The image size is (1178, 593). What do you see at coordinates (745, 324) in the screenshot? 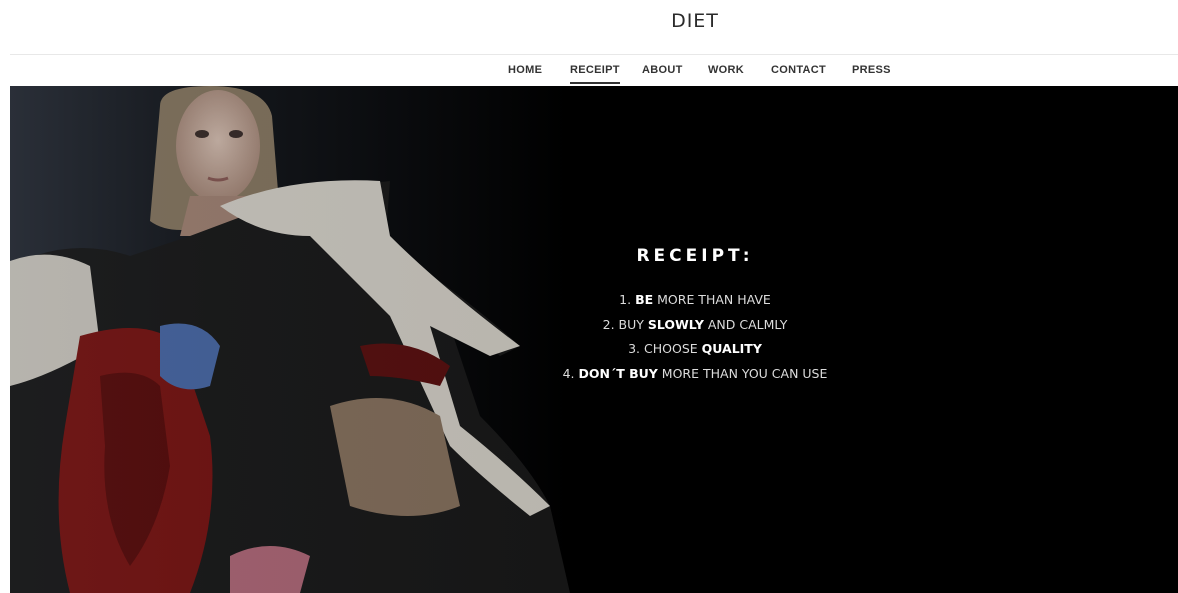
I see `receipt-line-2-post: AND CALMLY` at bounding box center [745, 324].